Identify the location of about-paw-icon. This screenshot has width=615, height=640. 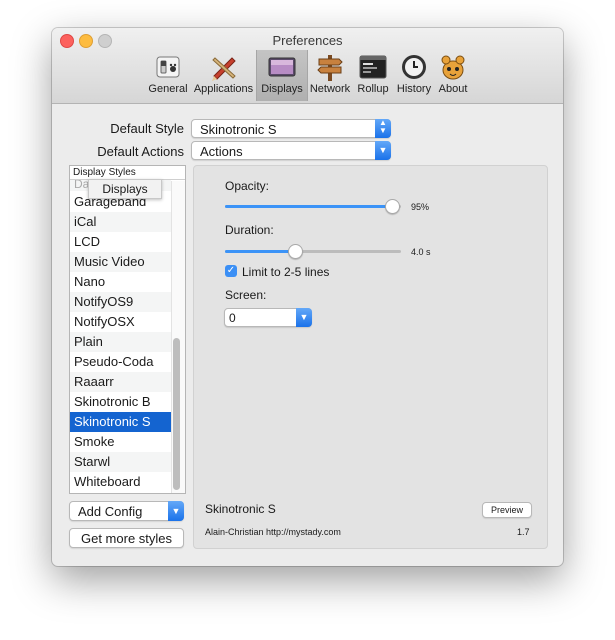
(453, 67).